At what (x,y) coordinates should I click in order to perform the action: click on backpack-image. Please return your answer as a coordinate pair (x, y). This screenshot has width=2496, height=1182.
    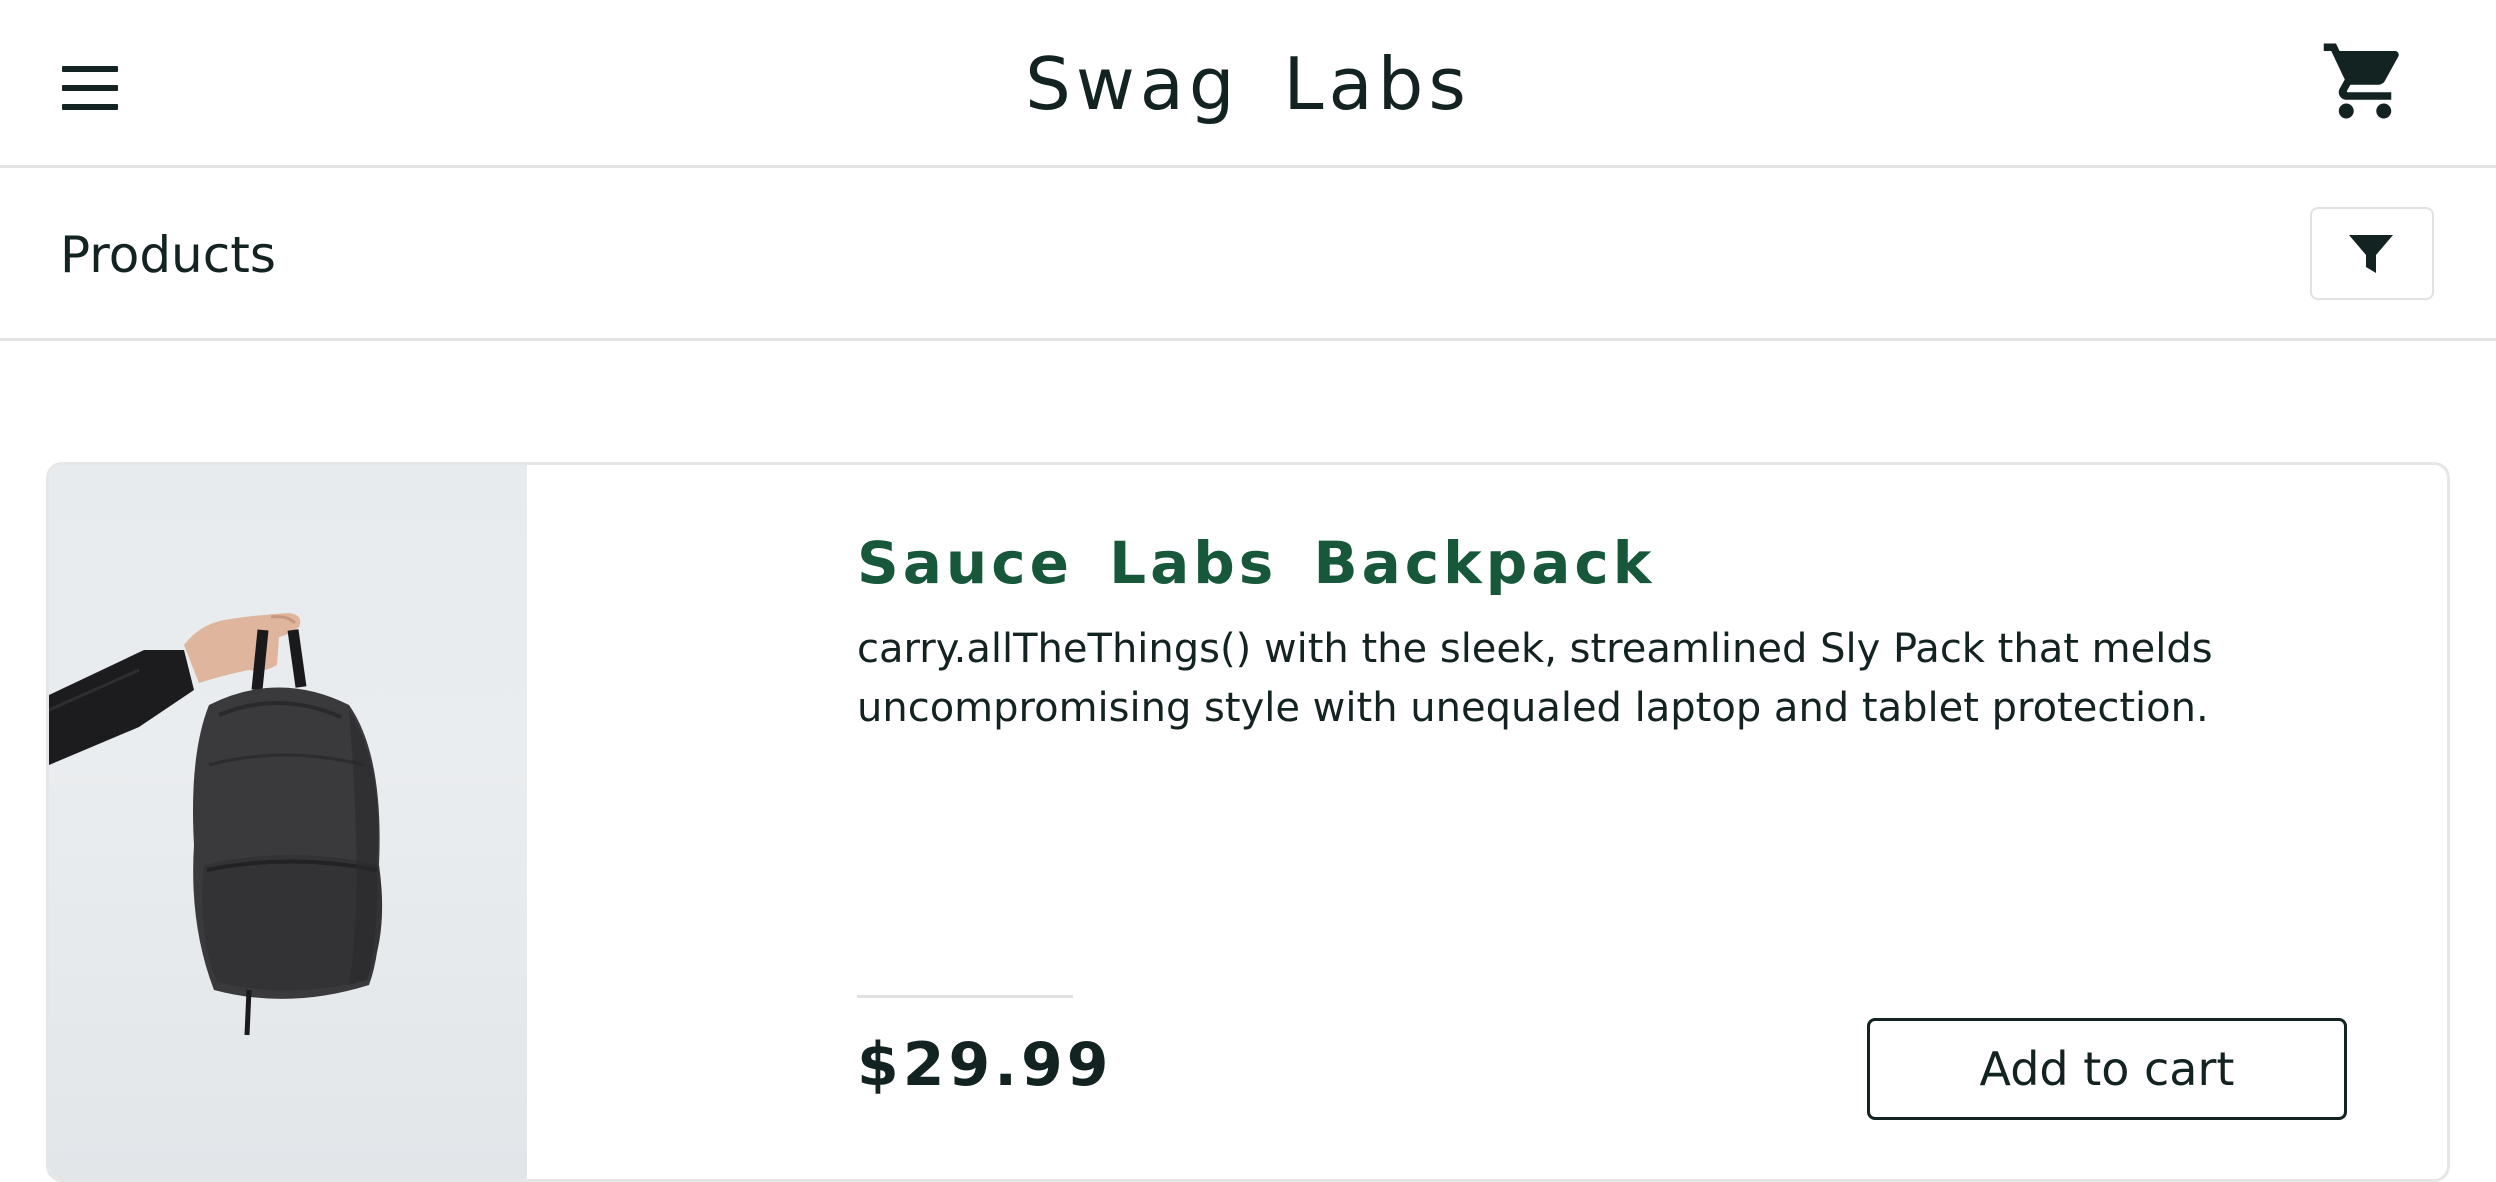
    Looking at the image, I should click on (216, 824).